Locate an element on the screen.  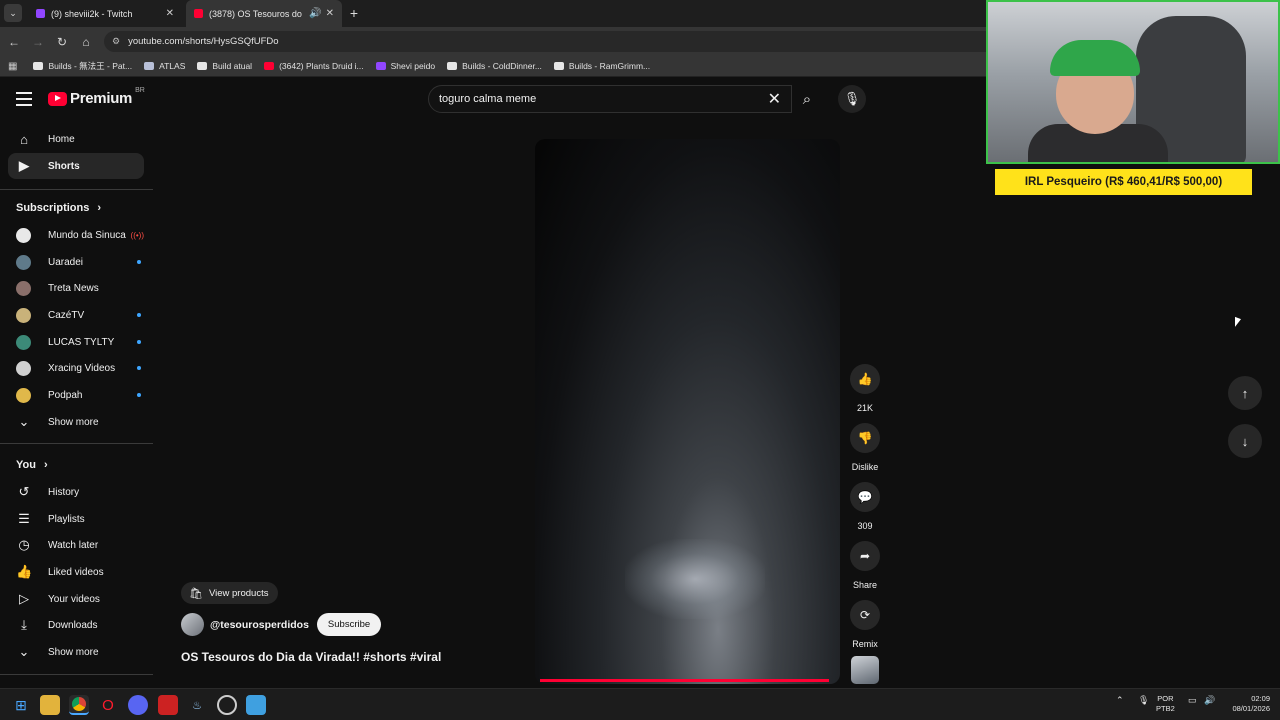
subscription-item: LUCAS TYLTY is located at coordinates (76, 342).